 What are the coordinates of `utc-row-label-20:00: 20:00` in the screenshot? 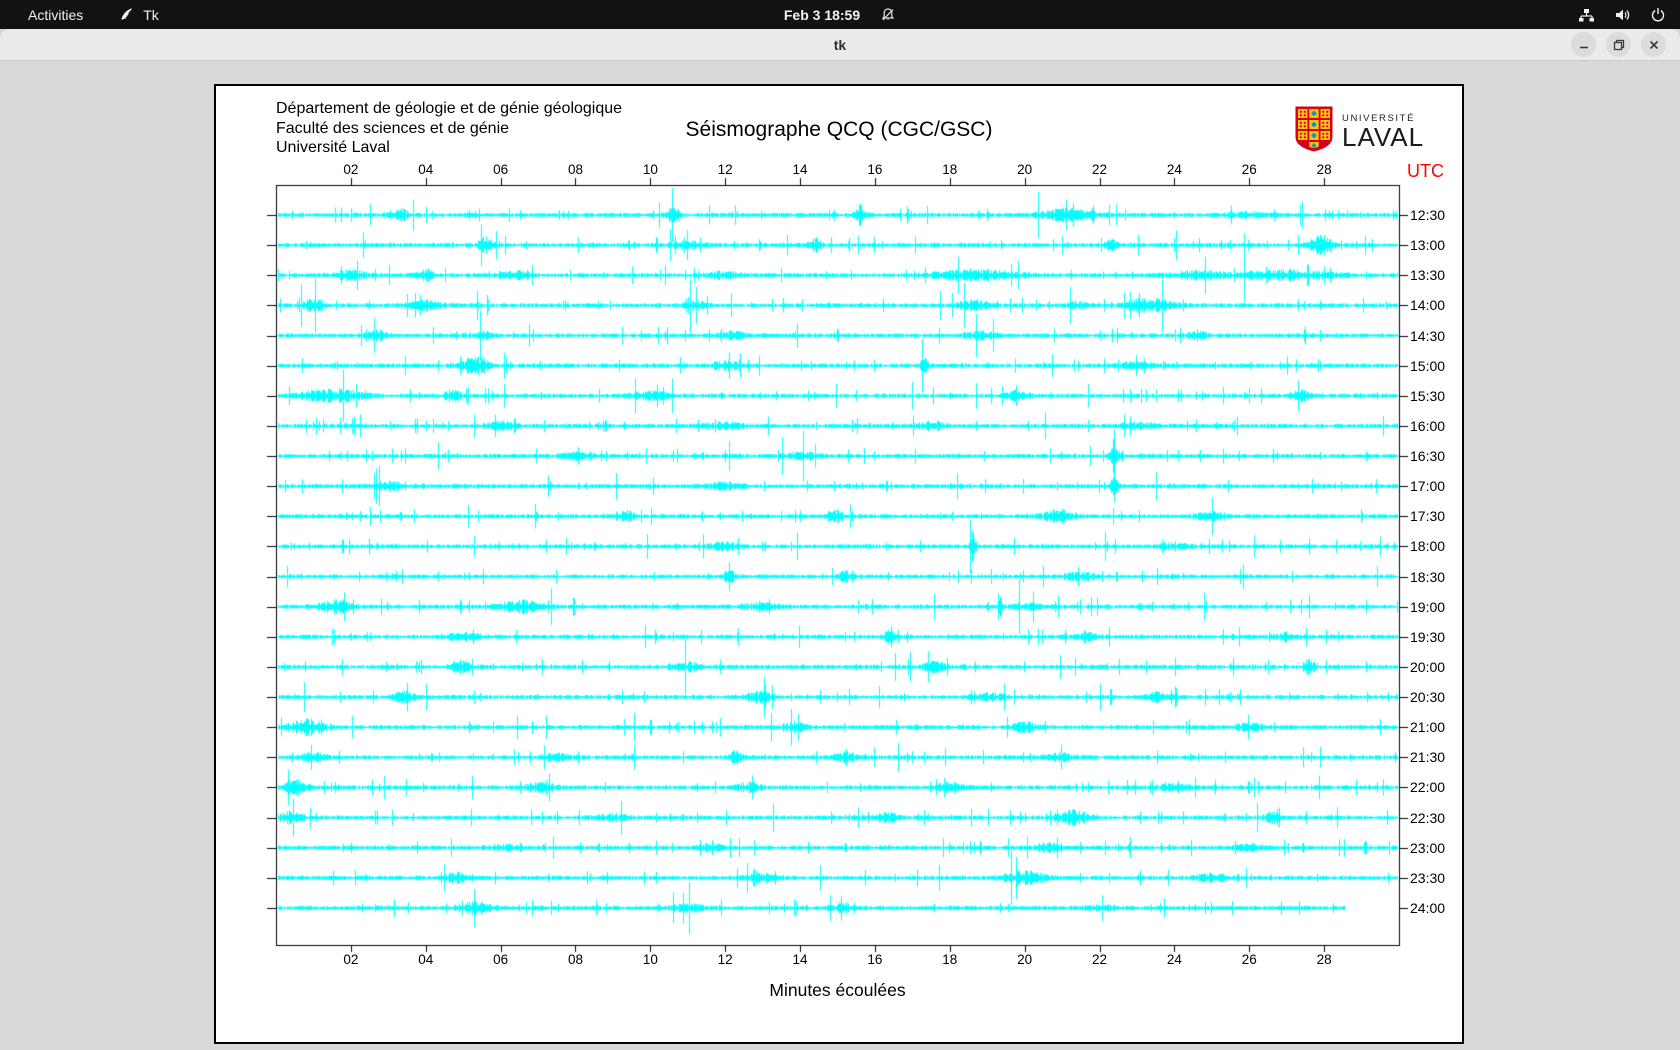 It's located at (1428, 666).